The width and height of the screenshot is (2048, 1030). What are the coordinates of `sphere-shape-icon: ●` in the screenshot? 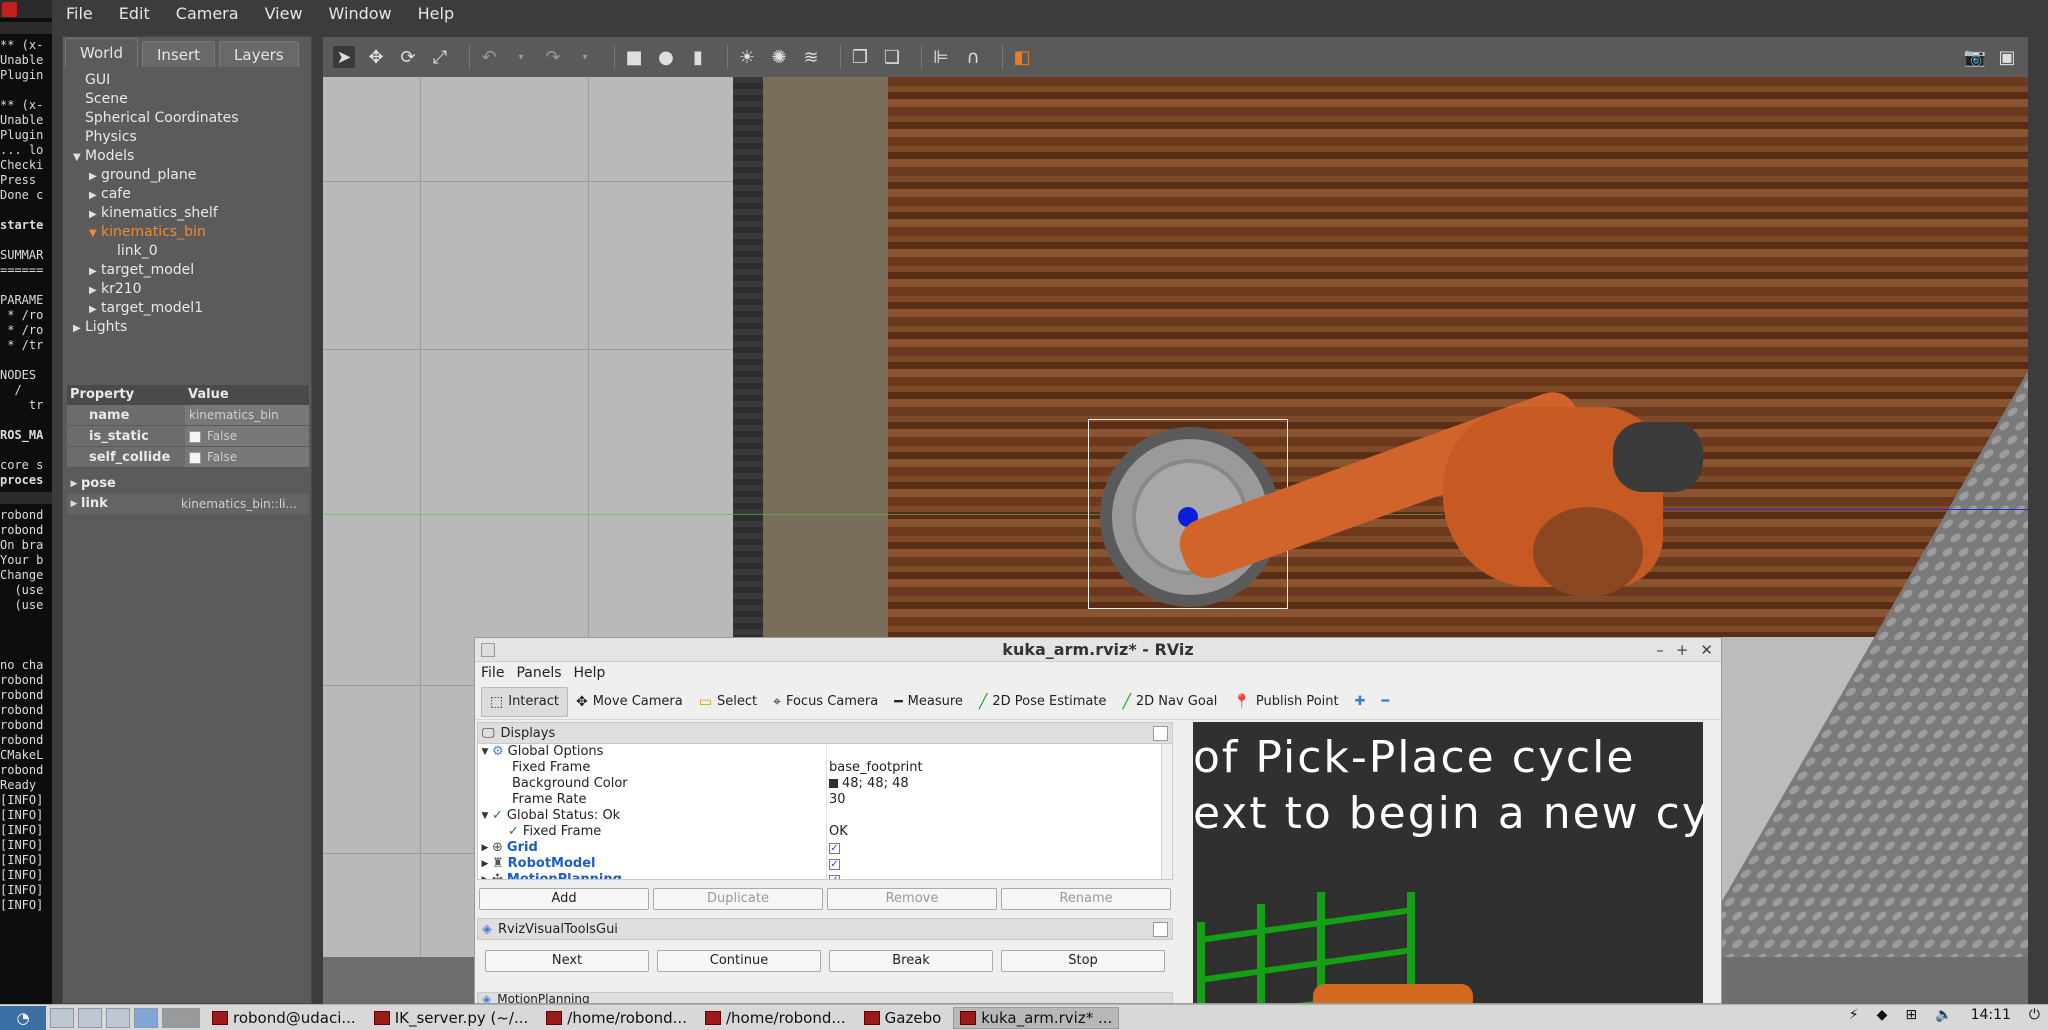 It's located at (666, 57).